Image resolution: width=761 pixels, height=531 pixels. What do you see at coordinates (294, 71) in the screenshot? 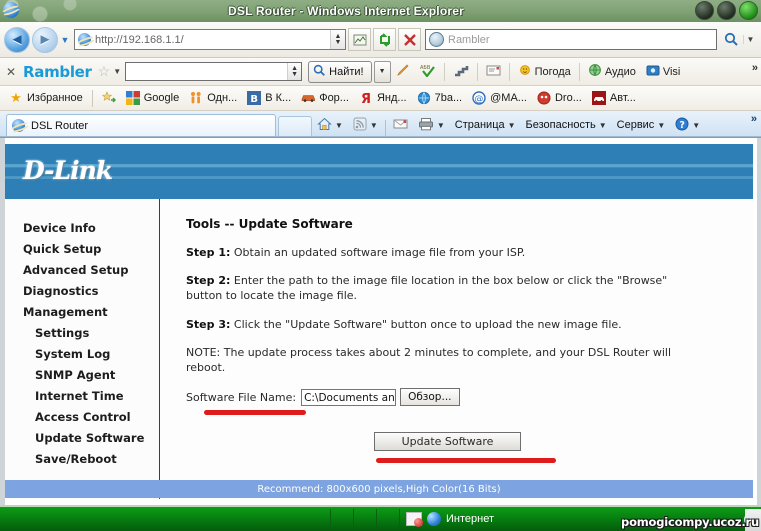
I see `rambler-search-spinner-icon: ▲ ▼` at bounding box center [294, 71].